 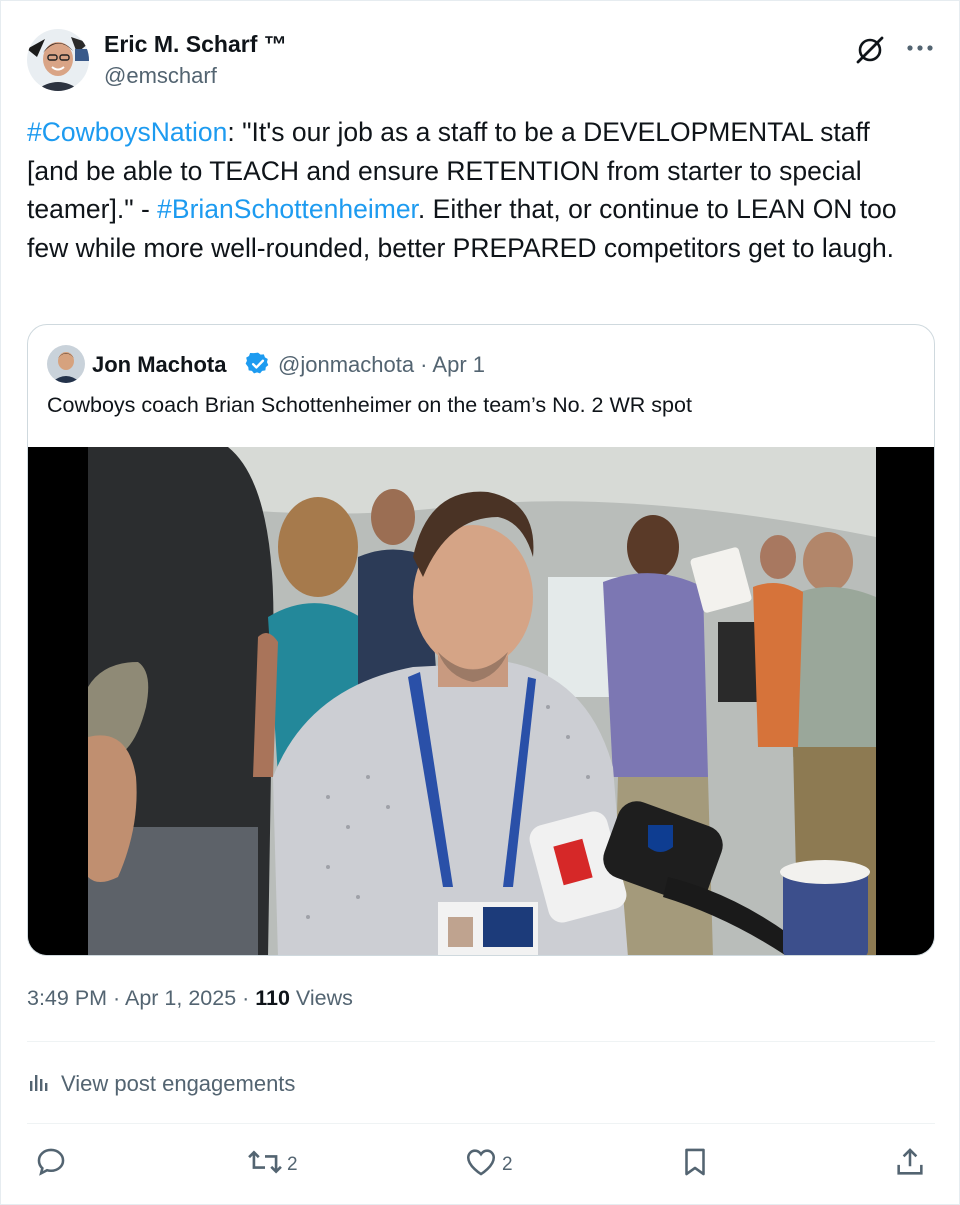 I want to click on reply-button, so click(x=51, y=1165).